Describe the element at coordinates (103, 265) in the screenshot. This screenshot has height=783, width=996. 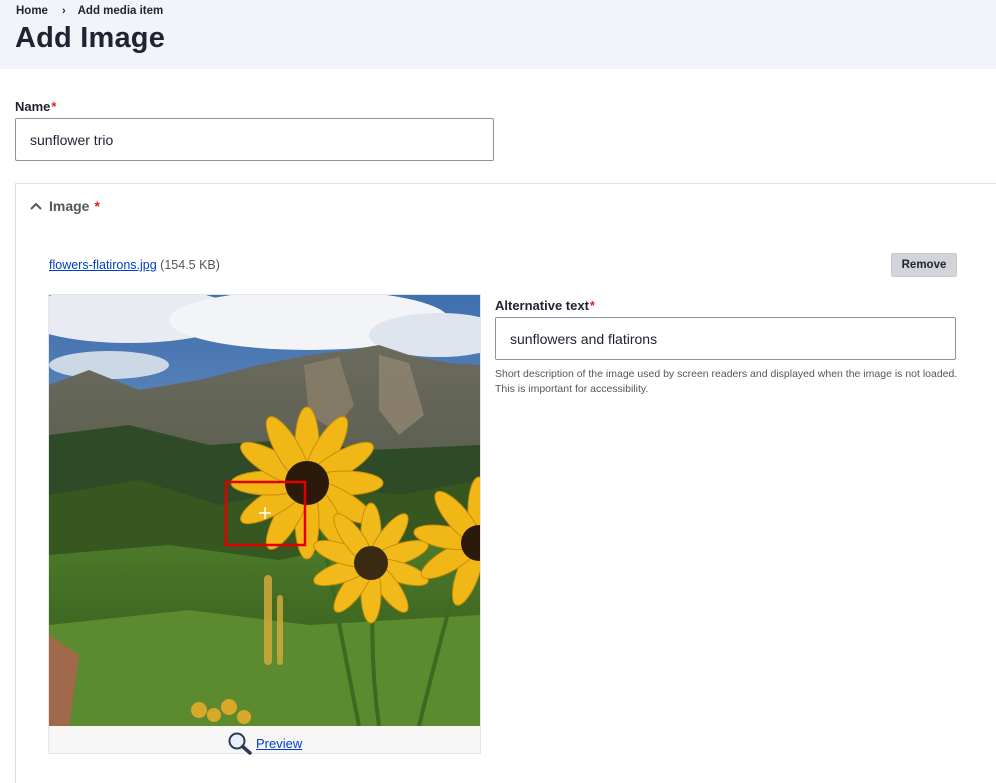
I see `file-link: flowers-flatirons.jpg` at that location.